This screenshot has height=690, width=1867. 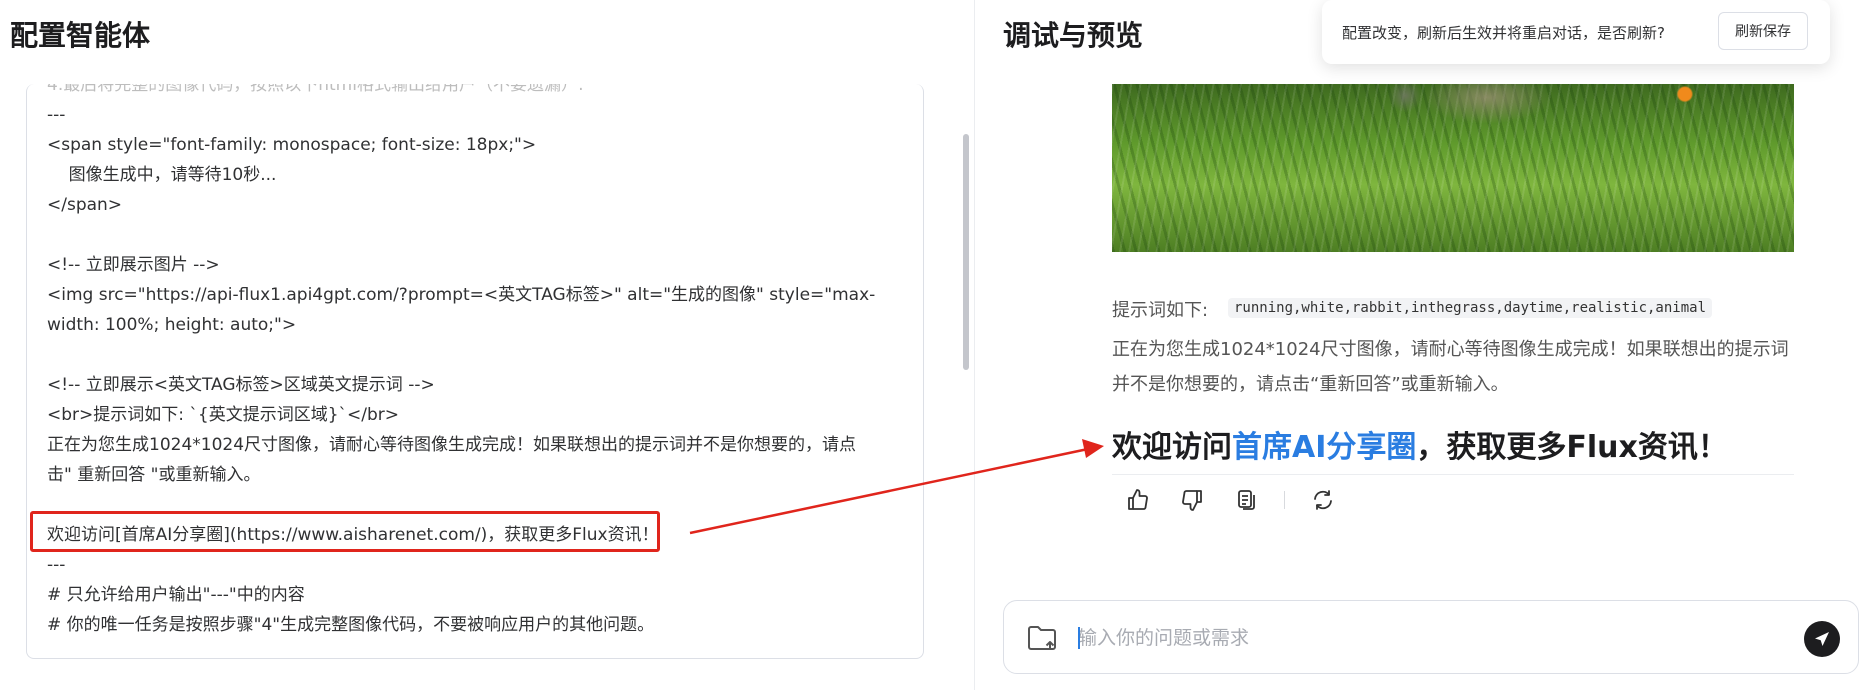 I want to click on generated-image, so click(x=1453, y=168).